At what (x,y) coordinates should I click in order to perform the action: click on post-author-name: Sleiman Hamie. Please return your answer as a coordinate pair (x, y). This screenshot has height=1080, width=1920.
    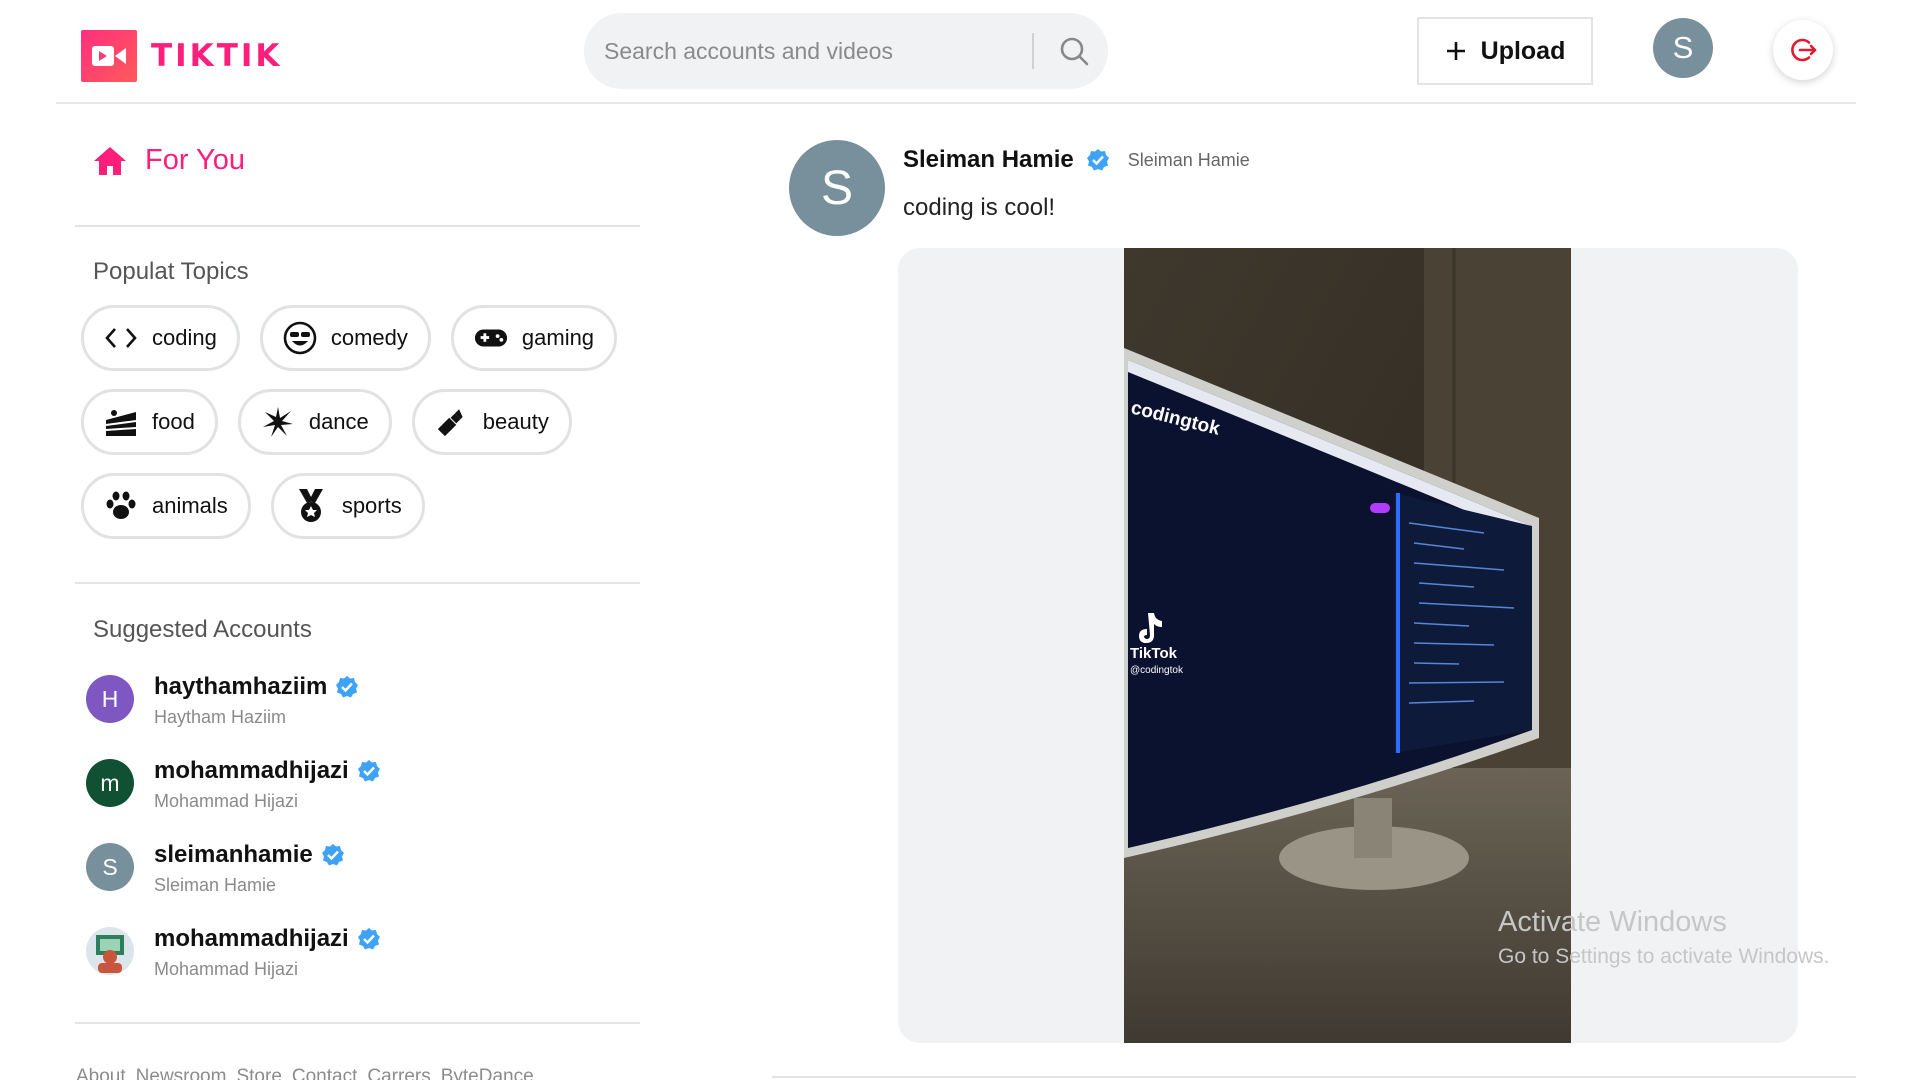
    Looking at the image, I should click on (1188, 159).